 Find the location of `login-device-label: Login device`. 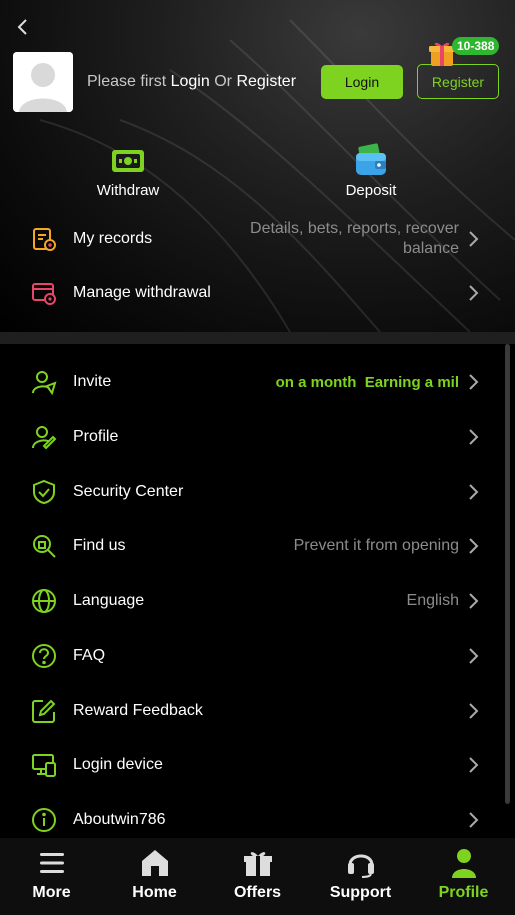

login-device-label: Login device is located at coordinates (118, 764).